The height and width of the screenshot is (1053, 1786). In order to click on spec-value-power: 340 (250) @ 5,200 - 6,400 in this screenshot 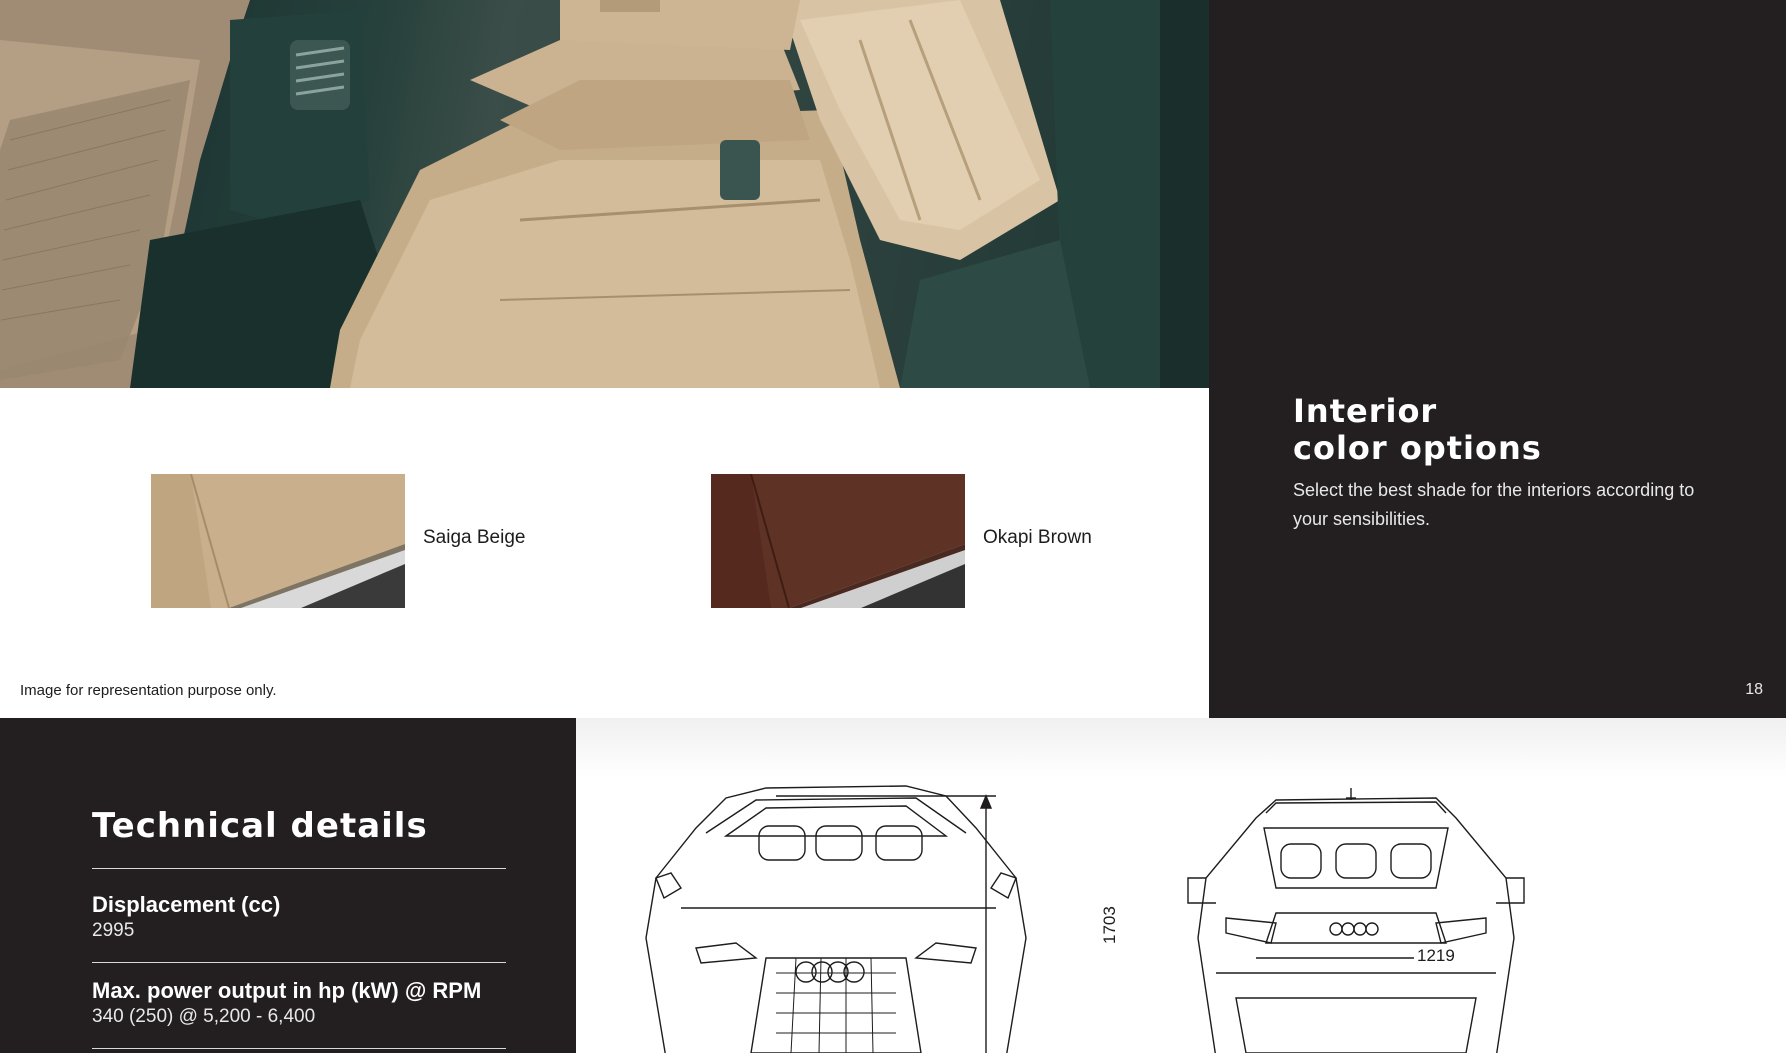, I will do `click(204, 1016)`.